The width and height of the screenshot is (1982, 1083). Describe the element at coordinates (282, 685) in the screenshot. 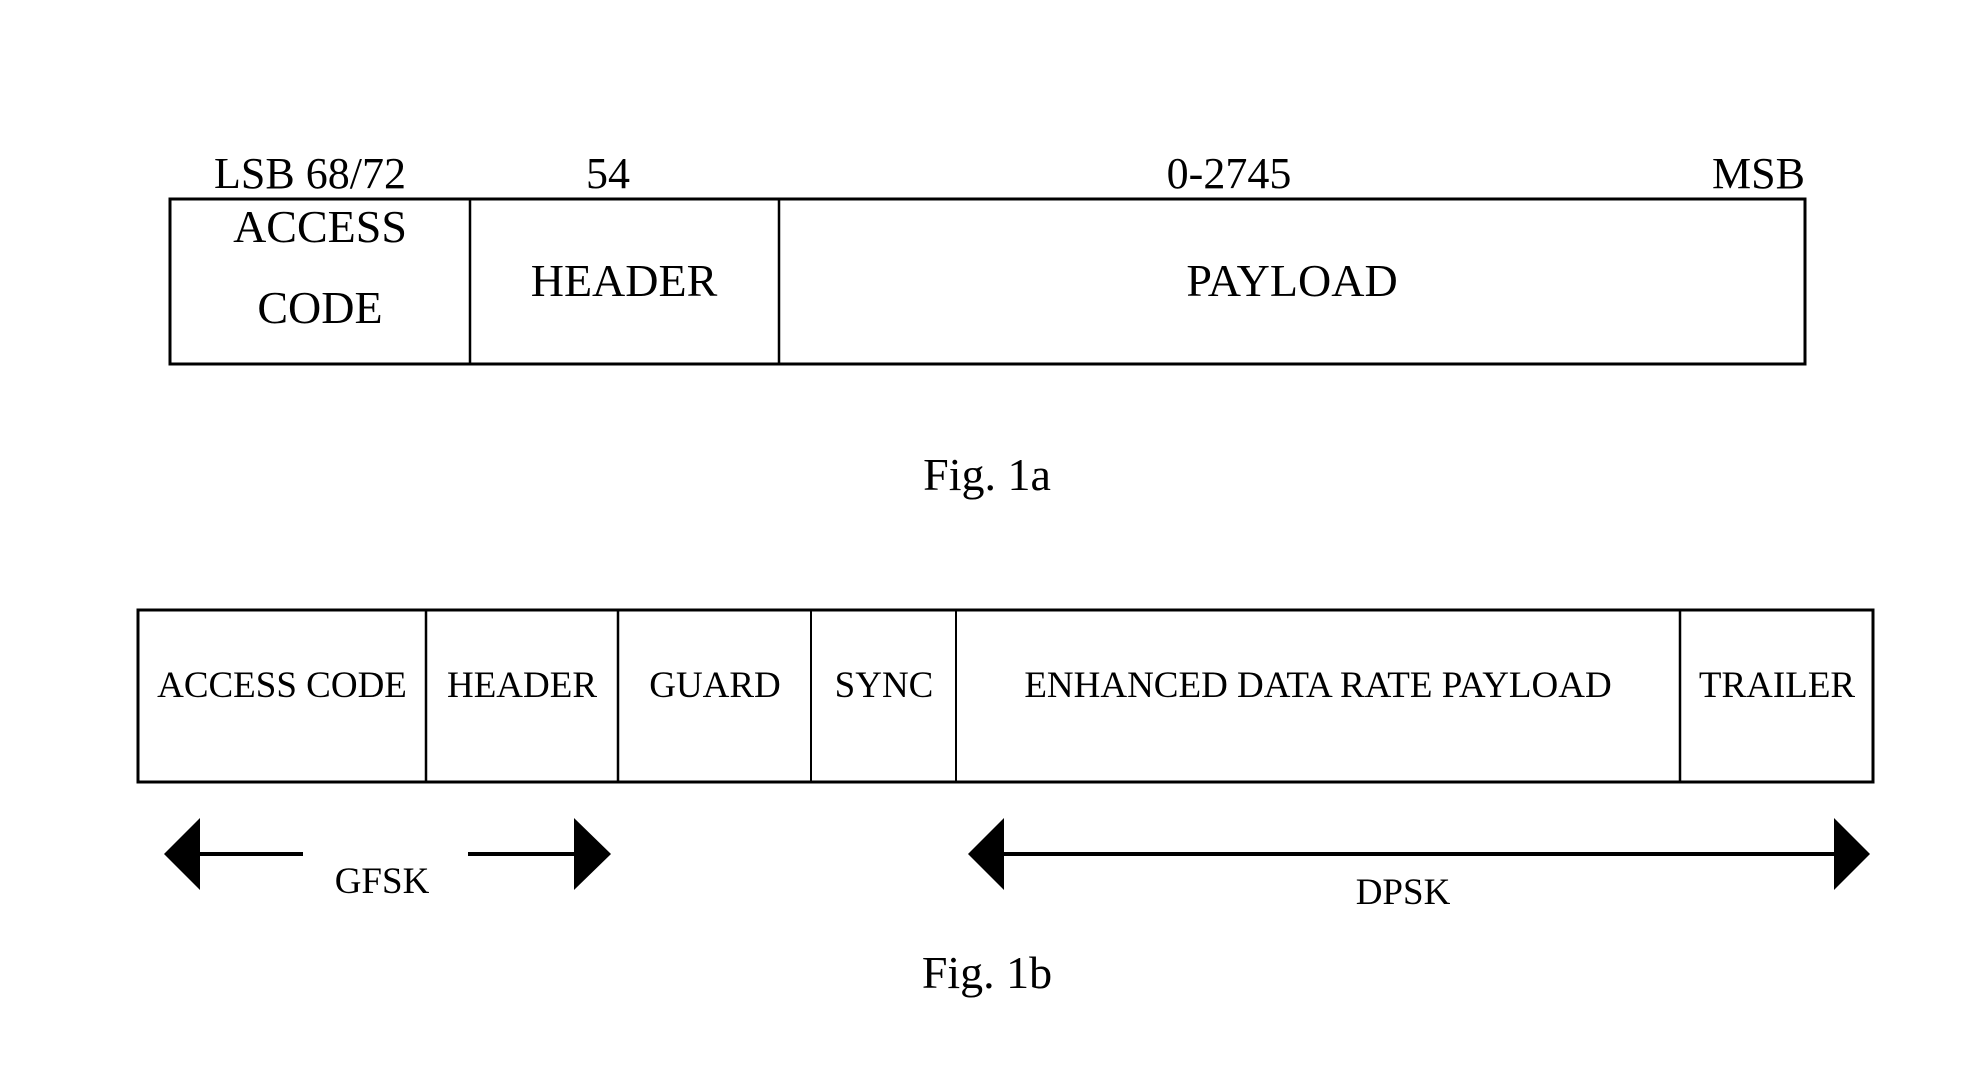

I see `field-access-code: ACCESS CODE` at that location.